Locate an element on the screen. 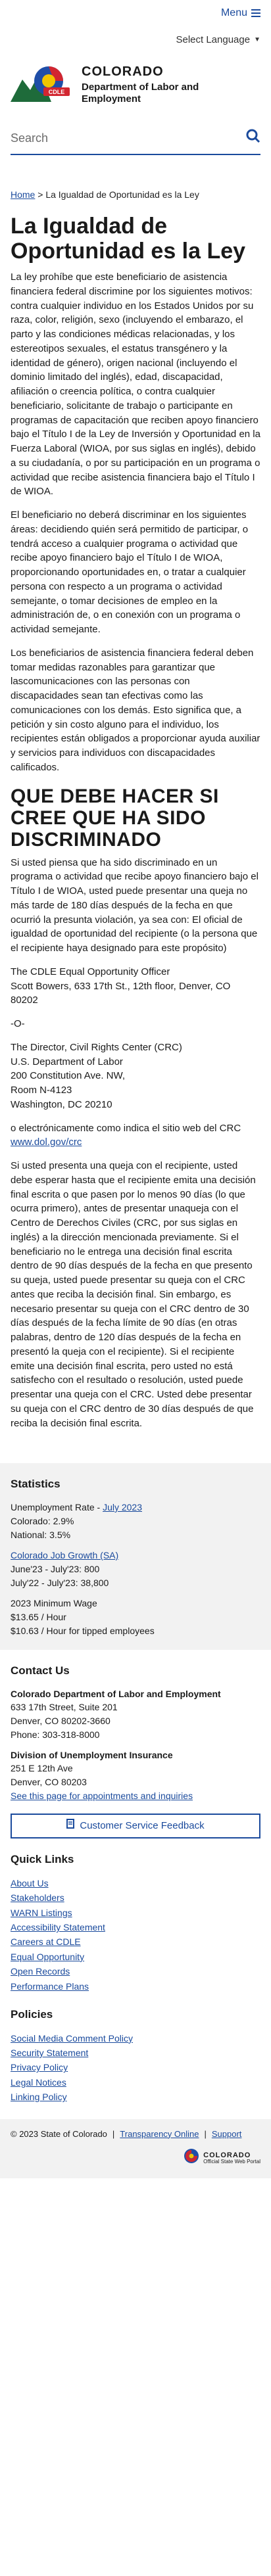  contact-city: Denver, CO 80202-3660 is located at coordinates (61, 1720).